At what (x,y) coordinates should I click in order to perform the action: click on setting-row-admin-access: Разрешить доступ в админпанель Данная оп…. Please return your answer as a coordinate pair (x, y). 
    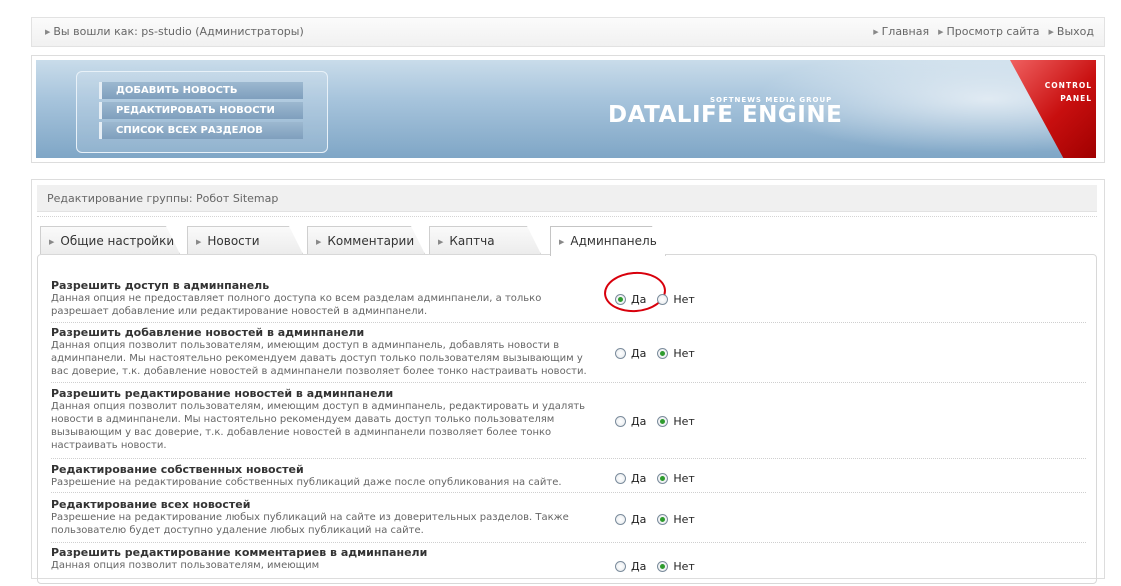
    Looking at the image, I should click on (568, 296).